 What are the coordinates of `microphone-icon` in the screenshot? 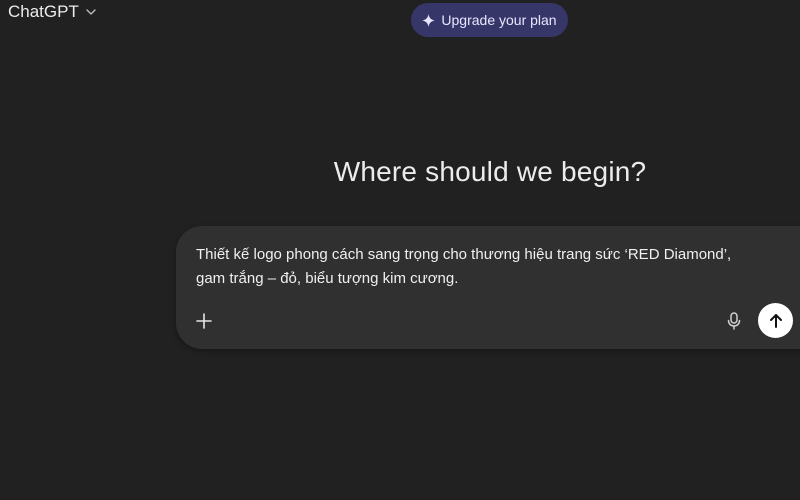 It's located at (734, 321).